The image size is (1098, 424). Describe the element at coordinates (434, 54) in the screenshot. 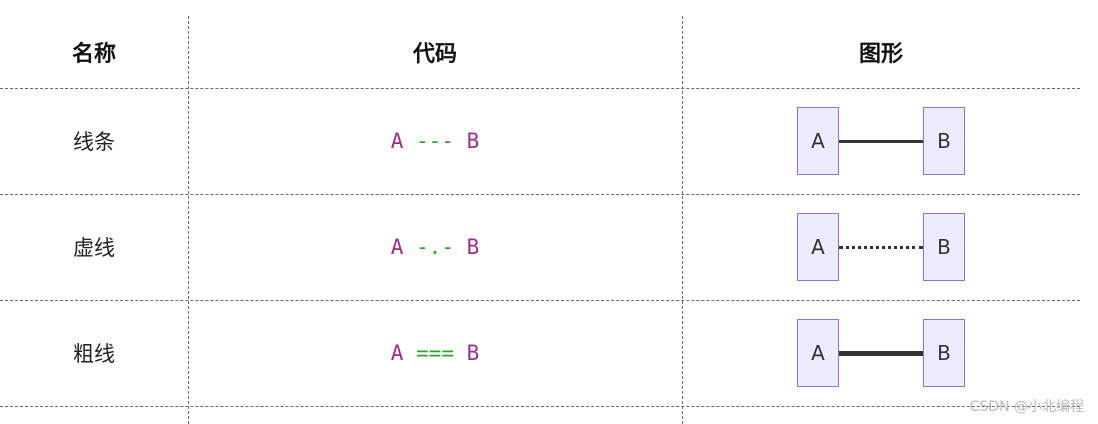

I see `header-code: 代码` at that location.